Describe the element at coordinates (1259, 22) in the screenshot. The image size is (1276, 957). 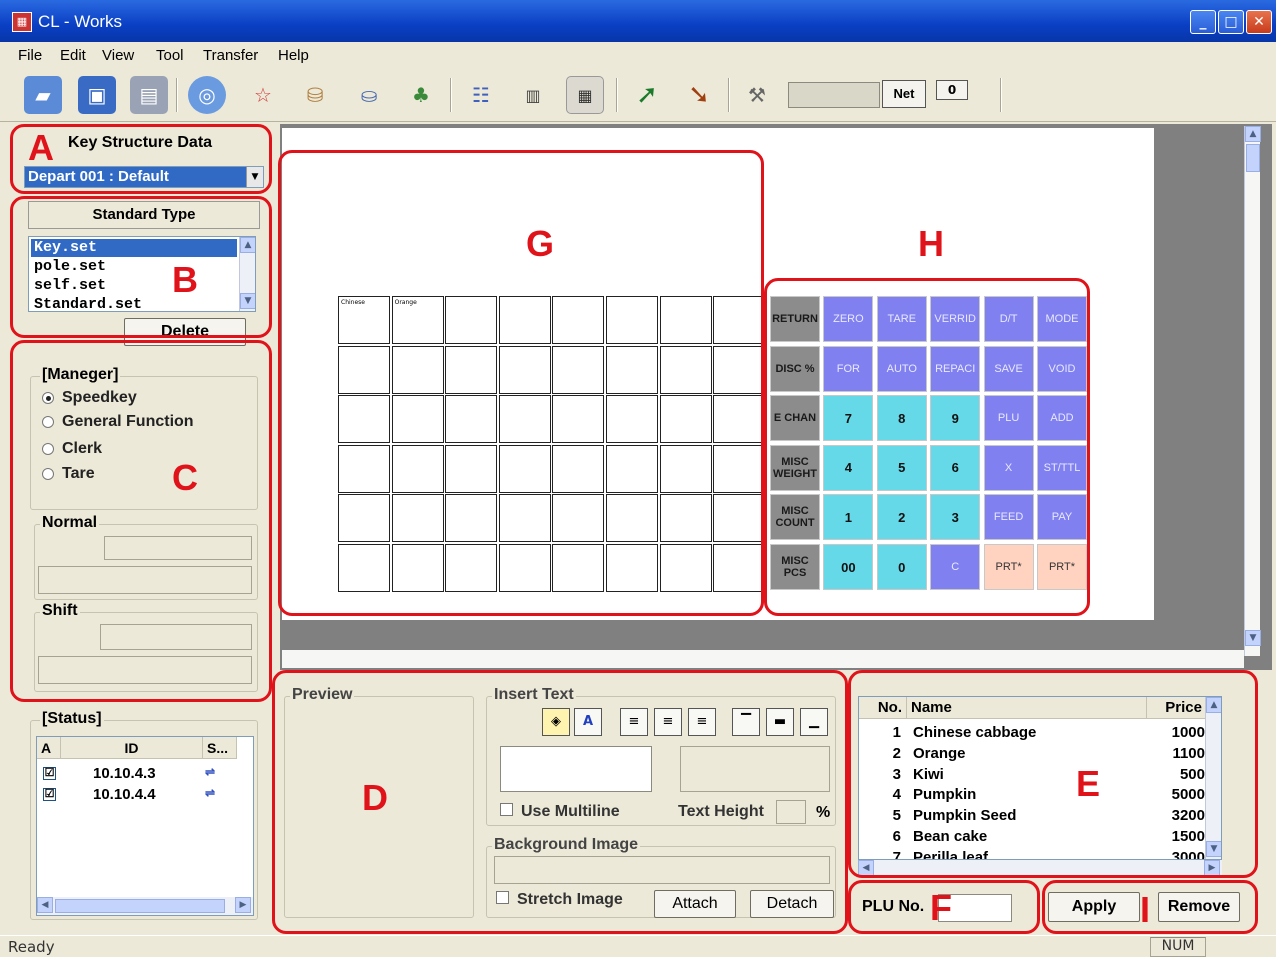
I see `close-icon: ✕` at that location.